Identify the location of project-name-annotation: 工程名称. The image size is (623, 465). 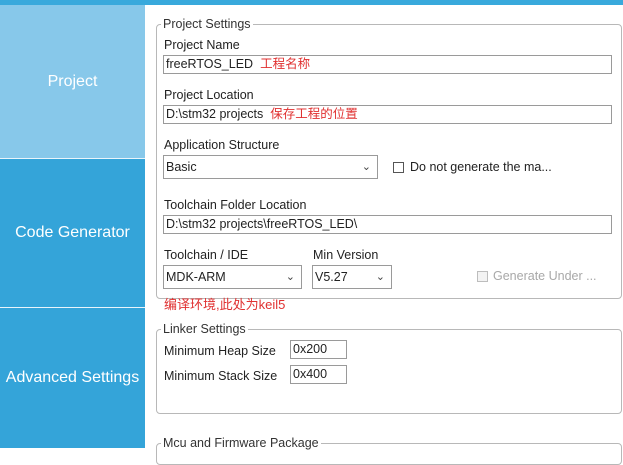
(285, 64).